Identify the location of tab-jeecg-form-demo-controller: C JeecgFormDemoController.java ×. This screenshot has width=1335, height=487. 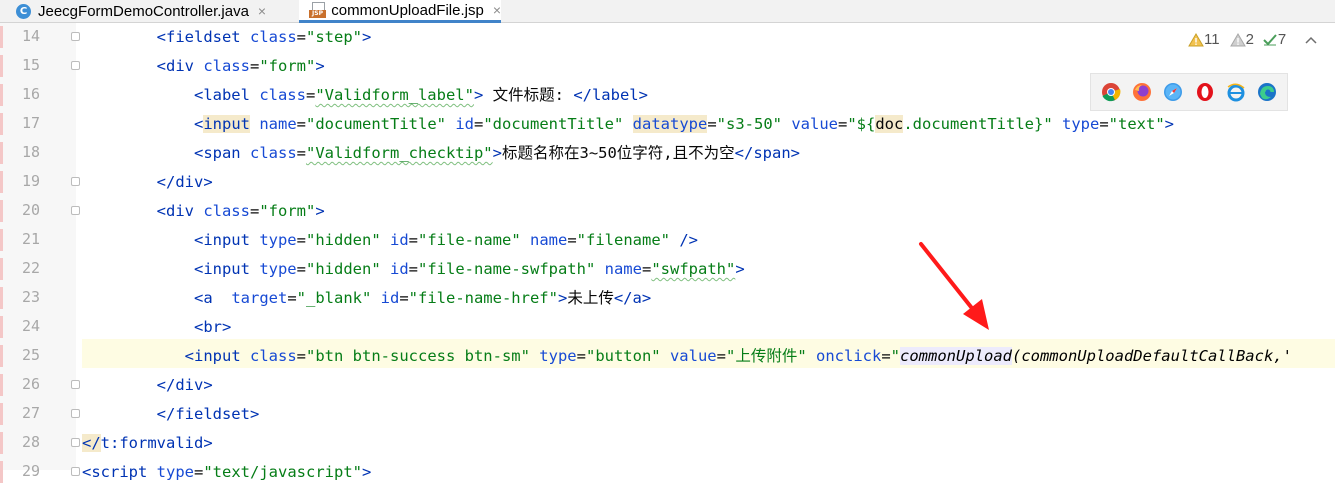
(149, 11).